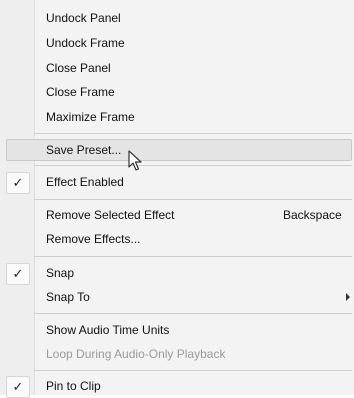  I want to click on menu-item-close-frame: Close Frame, so click(177, 92).